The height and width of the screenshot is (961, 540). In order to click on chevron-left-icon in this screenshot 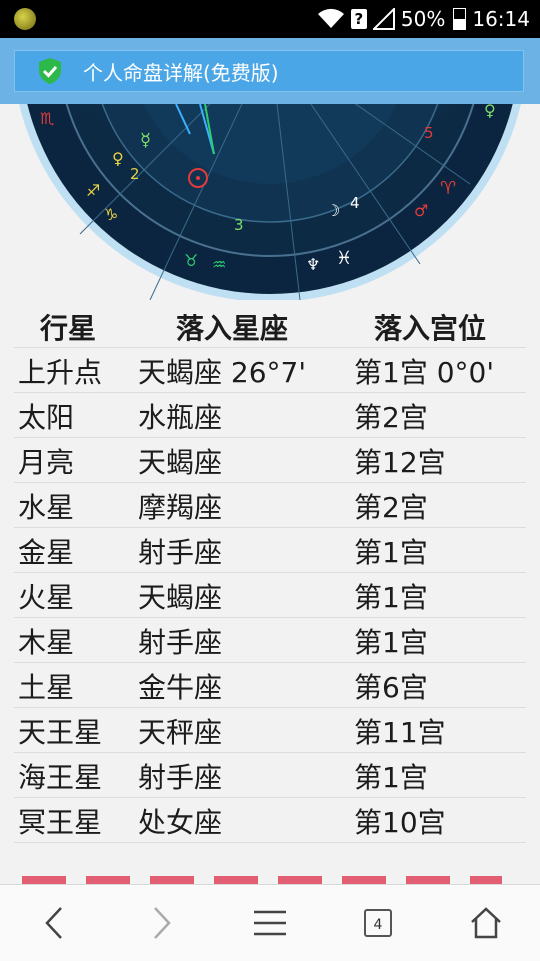, I will do `click(53, 923)`.